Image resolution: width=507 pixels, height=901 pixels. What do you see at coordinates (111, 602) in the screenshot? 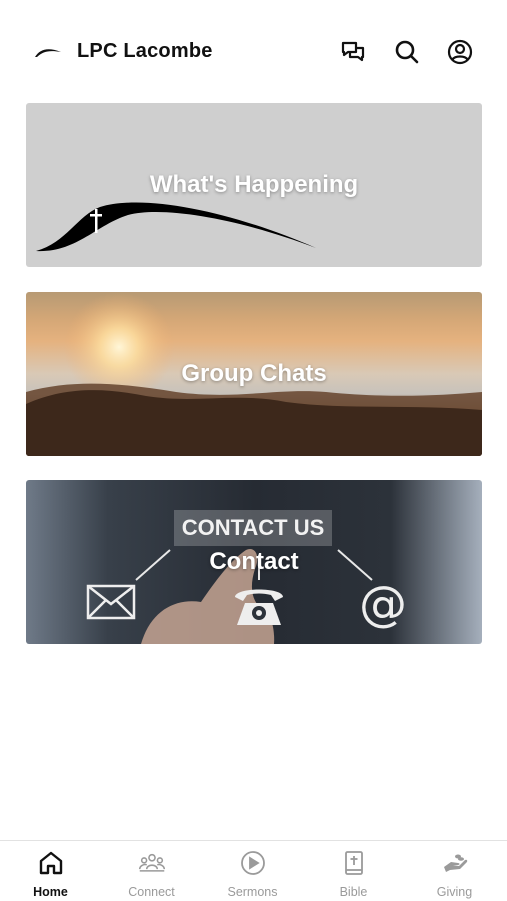
I see `envelope-icon` at bounding box center [111, 602].